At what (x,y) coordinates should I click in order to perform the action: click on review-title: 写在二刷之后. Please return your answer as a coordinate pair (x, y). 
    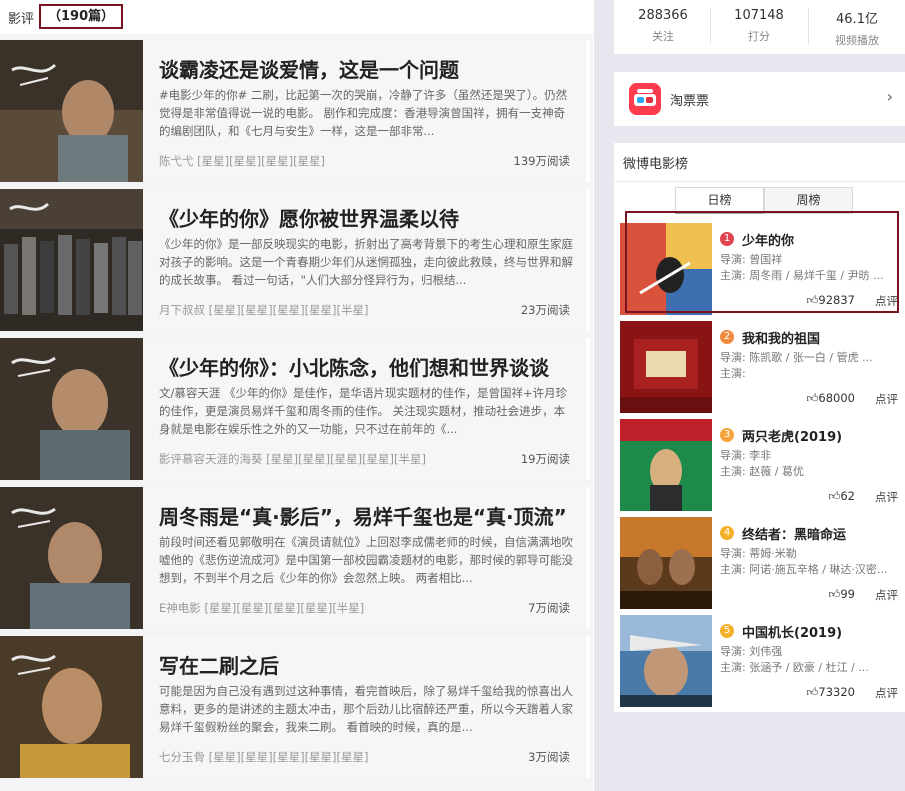
    Looking at the image, I should click on (369, 664).